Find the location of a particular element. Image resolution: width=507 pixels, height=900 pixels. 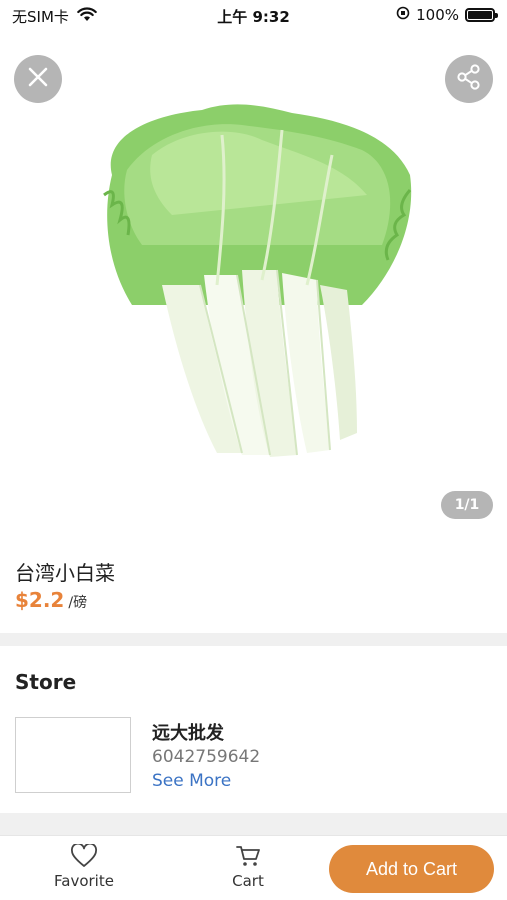

share-button is located at coordinates (469, 79).